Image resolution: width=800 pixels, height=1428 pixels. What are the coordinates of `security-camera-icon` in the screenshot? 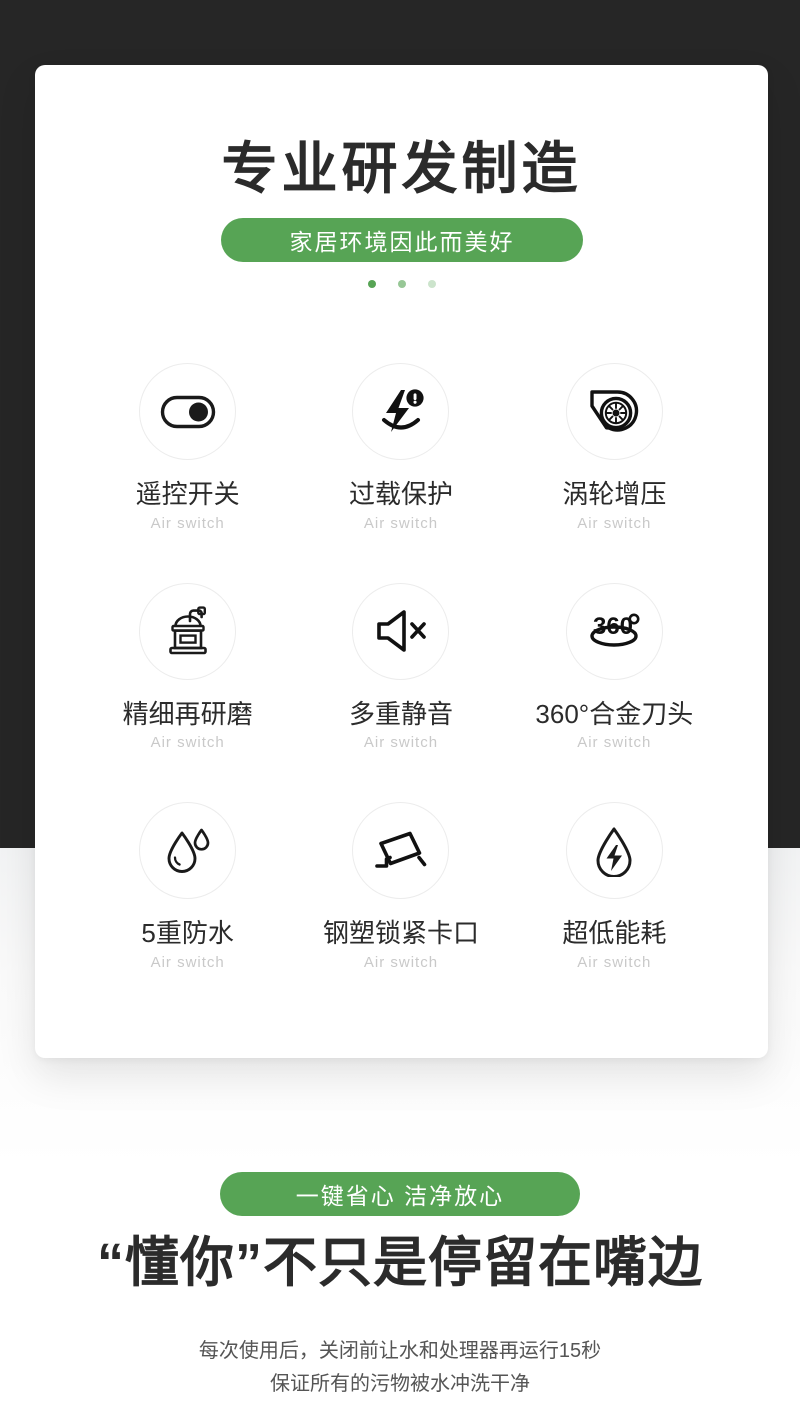 It's located at (401, 851).